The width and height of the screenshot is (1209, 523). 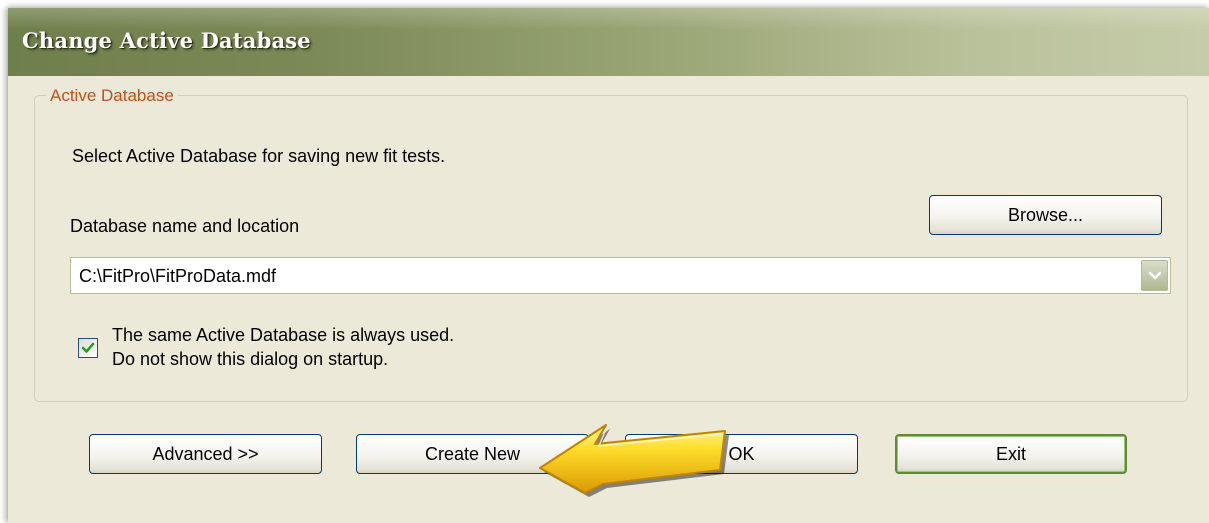 I want to click on check-icon, so click(x=88, y=347).